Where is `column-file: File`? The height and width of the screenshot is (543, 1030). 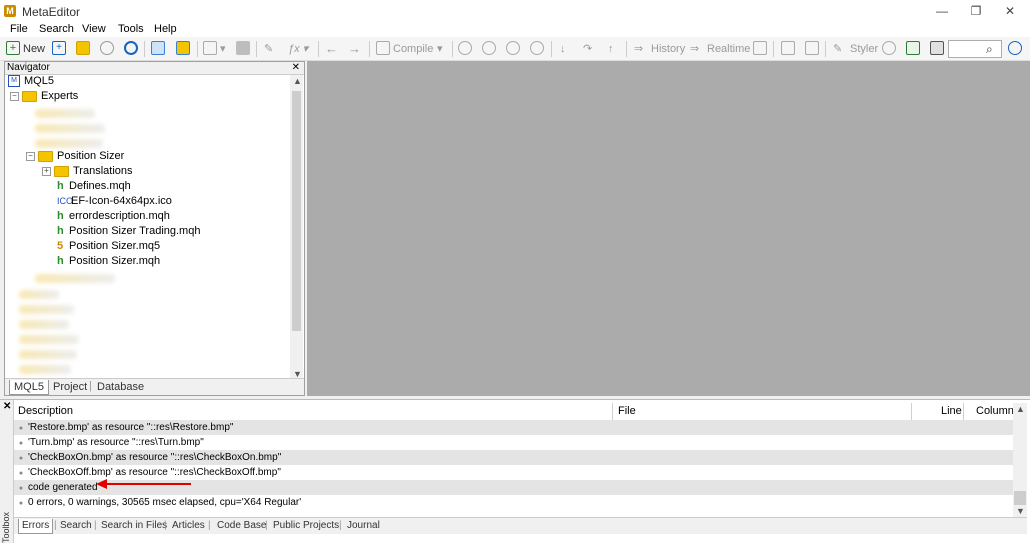 column-file: File is located at coordinates (627, 411).